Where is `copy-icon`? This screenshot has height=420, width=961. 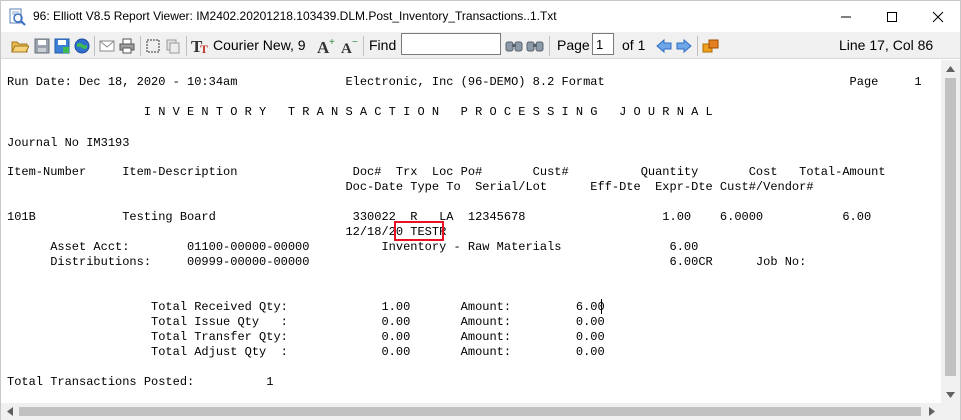
copy-icon is located at coordinates (173, 46).